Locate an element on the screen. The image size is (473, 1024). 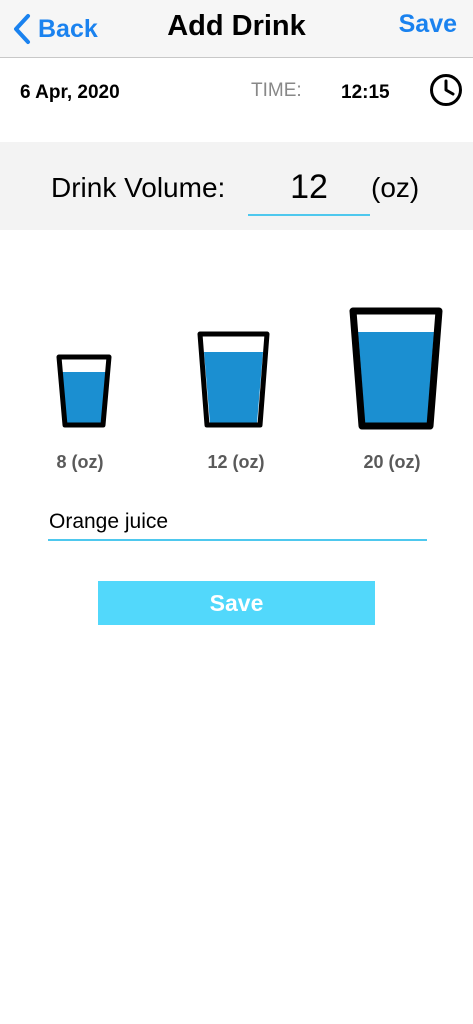
preset-label-large: 20 (oz) is located at coordinates (392, 462).